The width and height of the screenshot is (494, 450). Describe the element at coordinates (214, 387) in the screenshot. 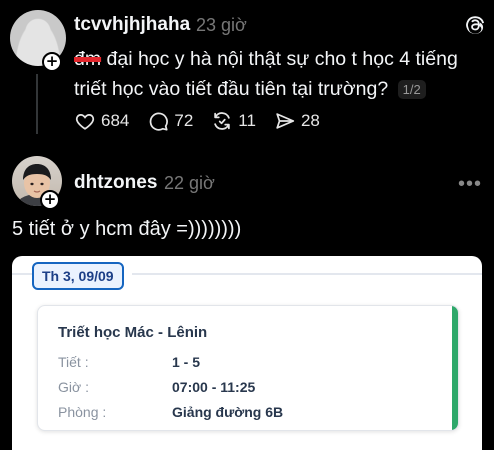

I see `lesson-row-value: 07:00 - 11:25` at that location.